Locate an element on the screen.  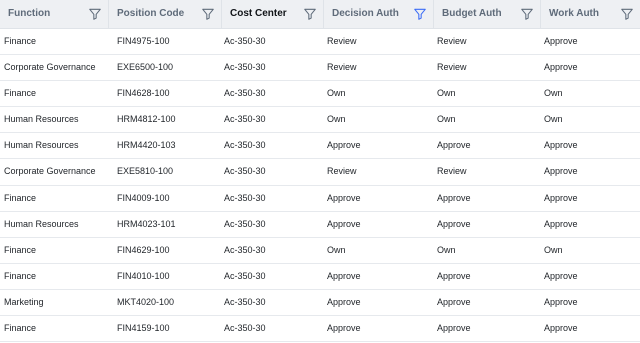
table-row: Finance FIN4629-100 Ac-350-30 Own Own Own is located at coordinates (320, 251).